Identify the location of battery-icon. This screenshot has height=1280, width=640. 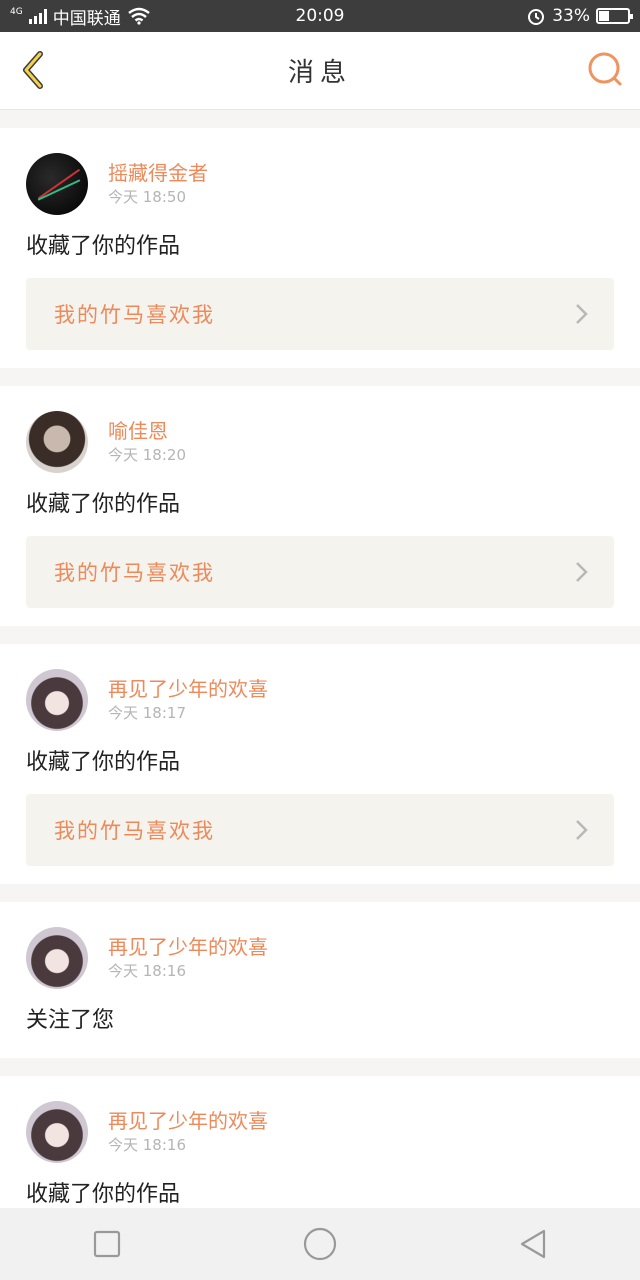
(614, 16).